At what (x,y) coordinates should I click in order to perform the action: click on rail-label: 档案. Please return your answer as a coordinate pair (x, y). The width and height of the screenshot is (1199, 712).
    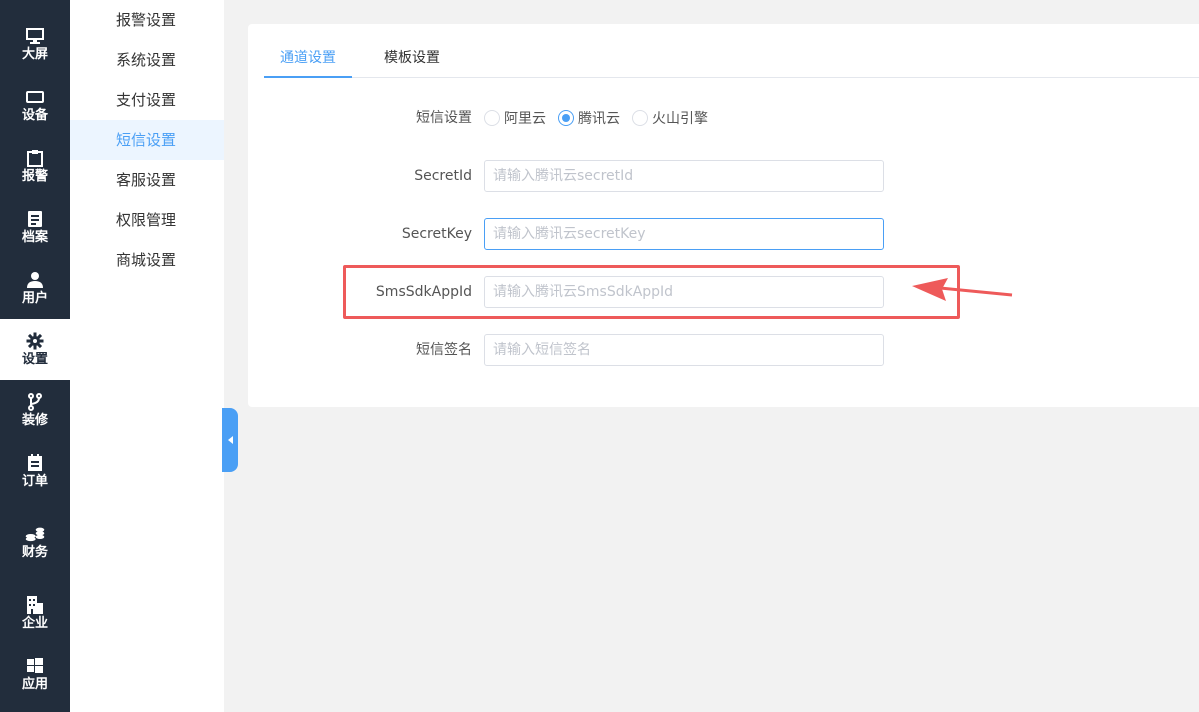
    Looking at the image, I should click on (34, 237).